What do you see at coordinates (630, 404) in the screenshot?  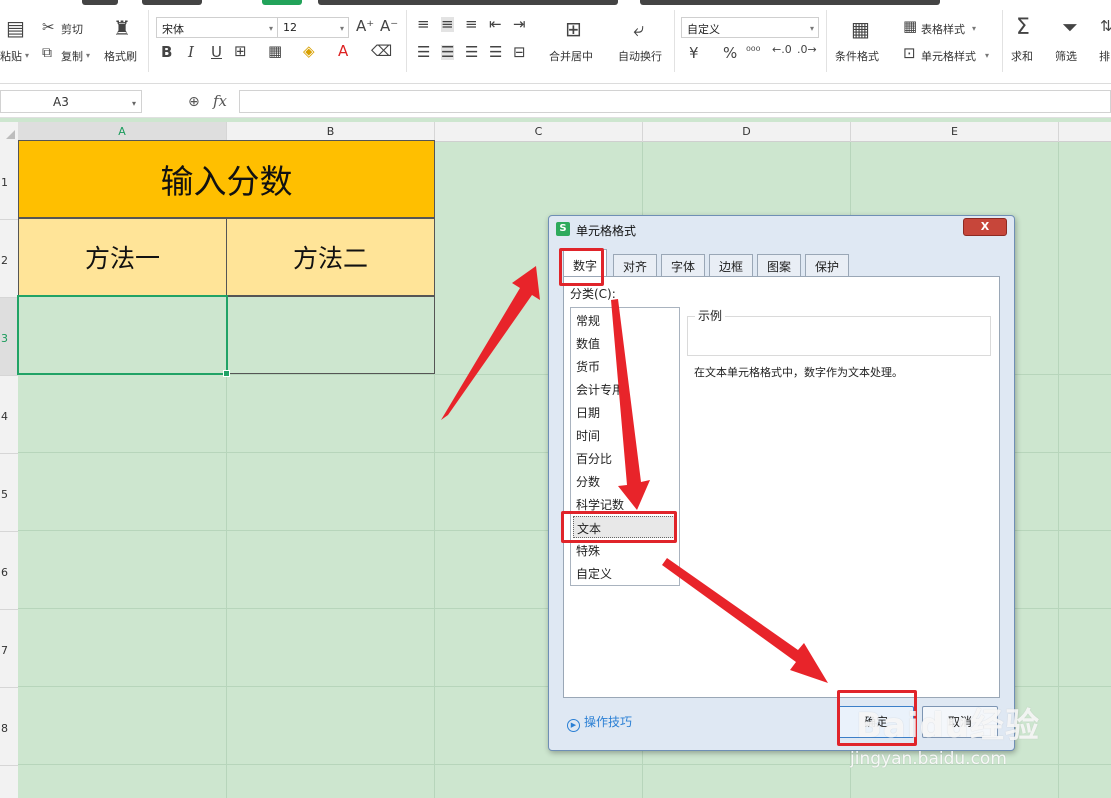 I see `red-arrow-to-text-category` at bounding box center [630, 404].